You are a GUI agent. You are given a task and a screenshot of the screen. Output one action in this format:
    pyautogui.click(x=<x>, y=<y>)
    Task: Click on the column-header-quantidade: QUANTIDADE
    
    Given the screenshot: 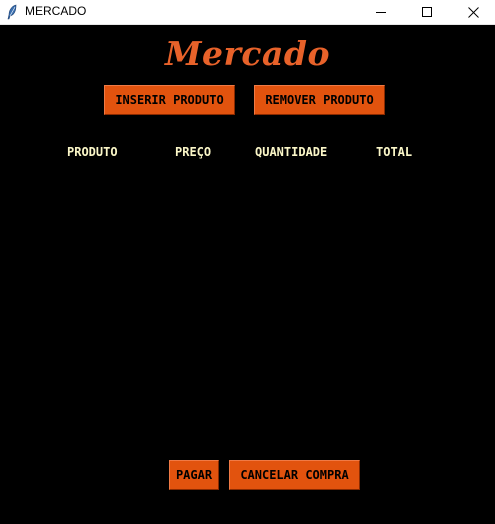 What is the action you would take?
    pyautogui.click(x=291, y=152)
    